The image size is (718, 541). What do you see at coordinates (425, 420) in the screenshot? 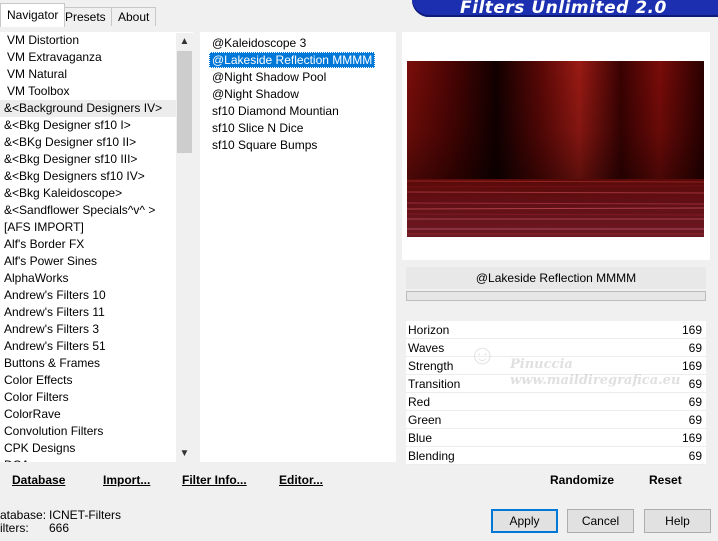
I see `param-name: Green` at bounding box center [425, 420].